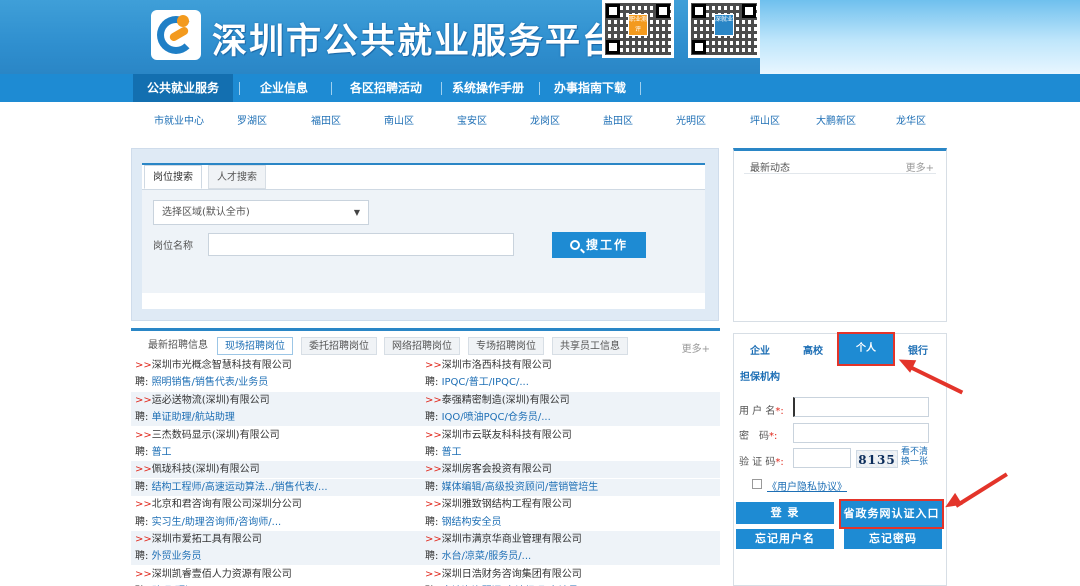 This screenshot has width=1080, height=586. Describe the element at coordinates (696, 347) in the screenshot. I see `listing-more-link: 更多+` at that location.